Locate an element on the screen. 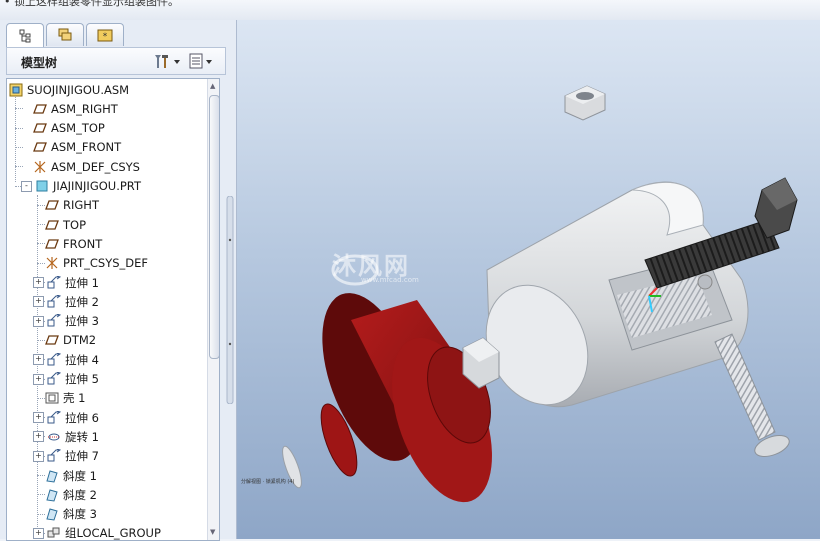 Image resolution: width=820 pixels, height=541 pixels. view-status-note: 分解视图 · 锁紧机构 (4) is located at coordinates (268, 482).